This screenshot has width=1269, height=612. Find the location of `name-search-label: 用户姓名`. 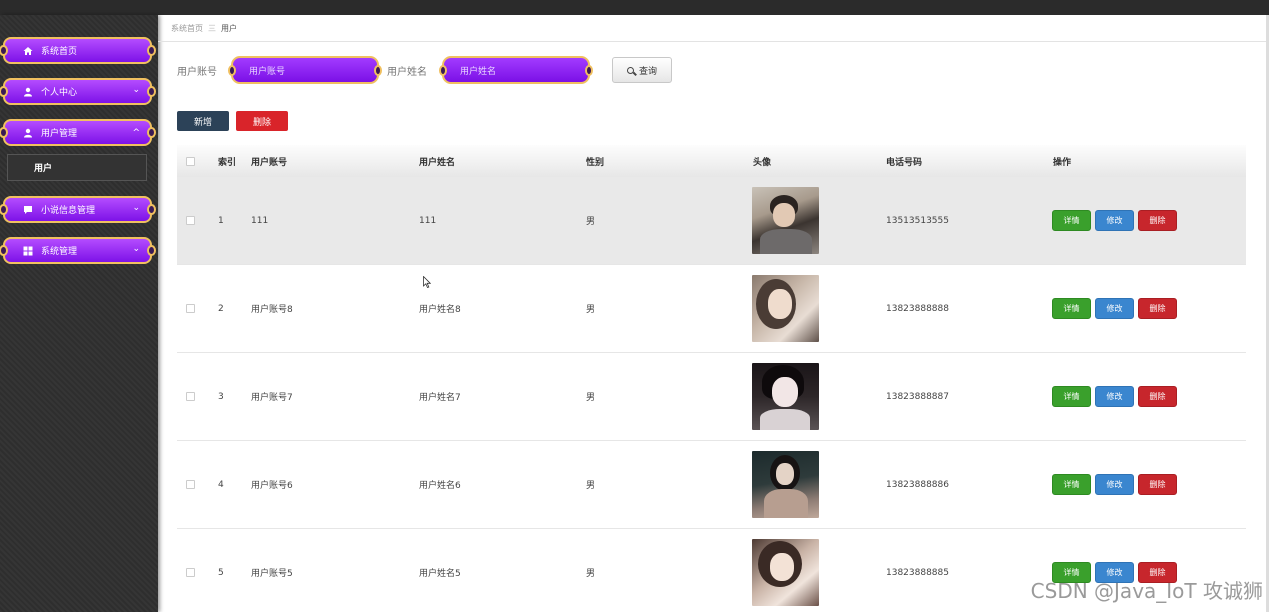

name-search-label: 用户姓名 is located at coordinates (407, 72).